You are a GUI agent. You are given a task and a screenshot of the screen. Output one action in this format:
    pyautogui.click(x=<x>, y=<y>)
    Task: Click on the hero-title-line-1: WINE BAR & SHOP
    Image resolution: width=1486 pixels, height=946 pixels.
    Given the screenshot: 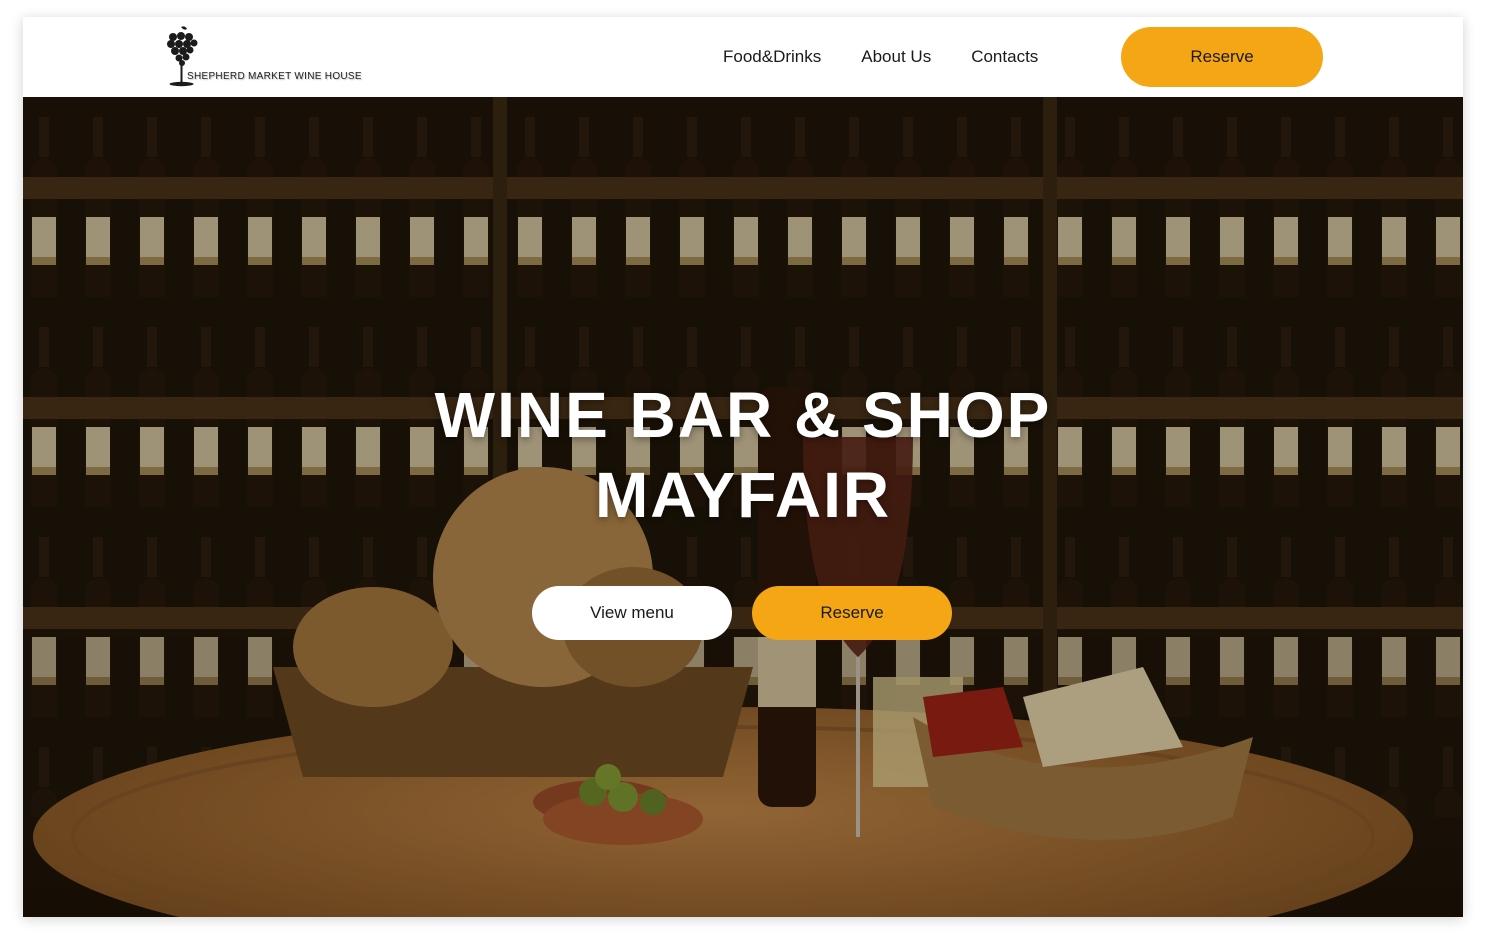 What is the action you would take?
    pyautogui.click(x=743, y=415)
    